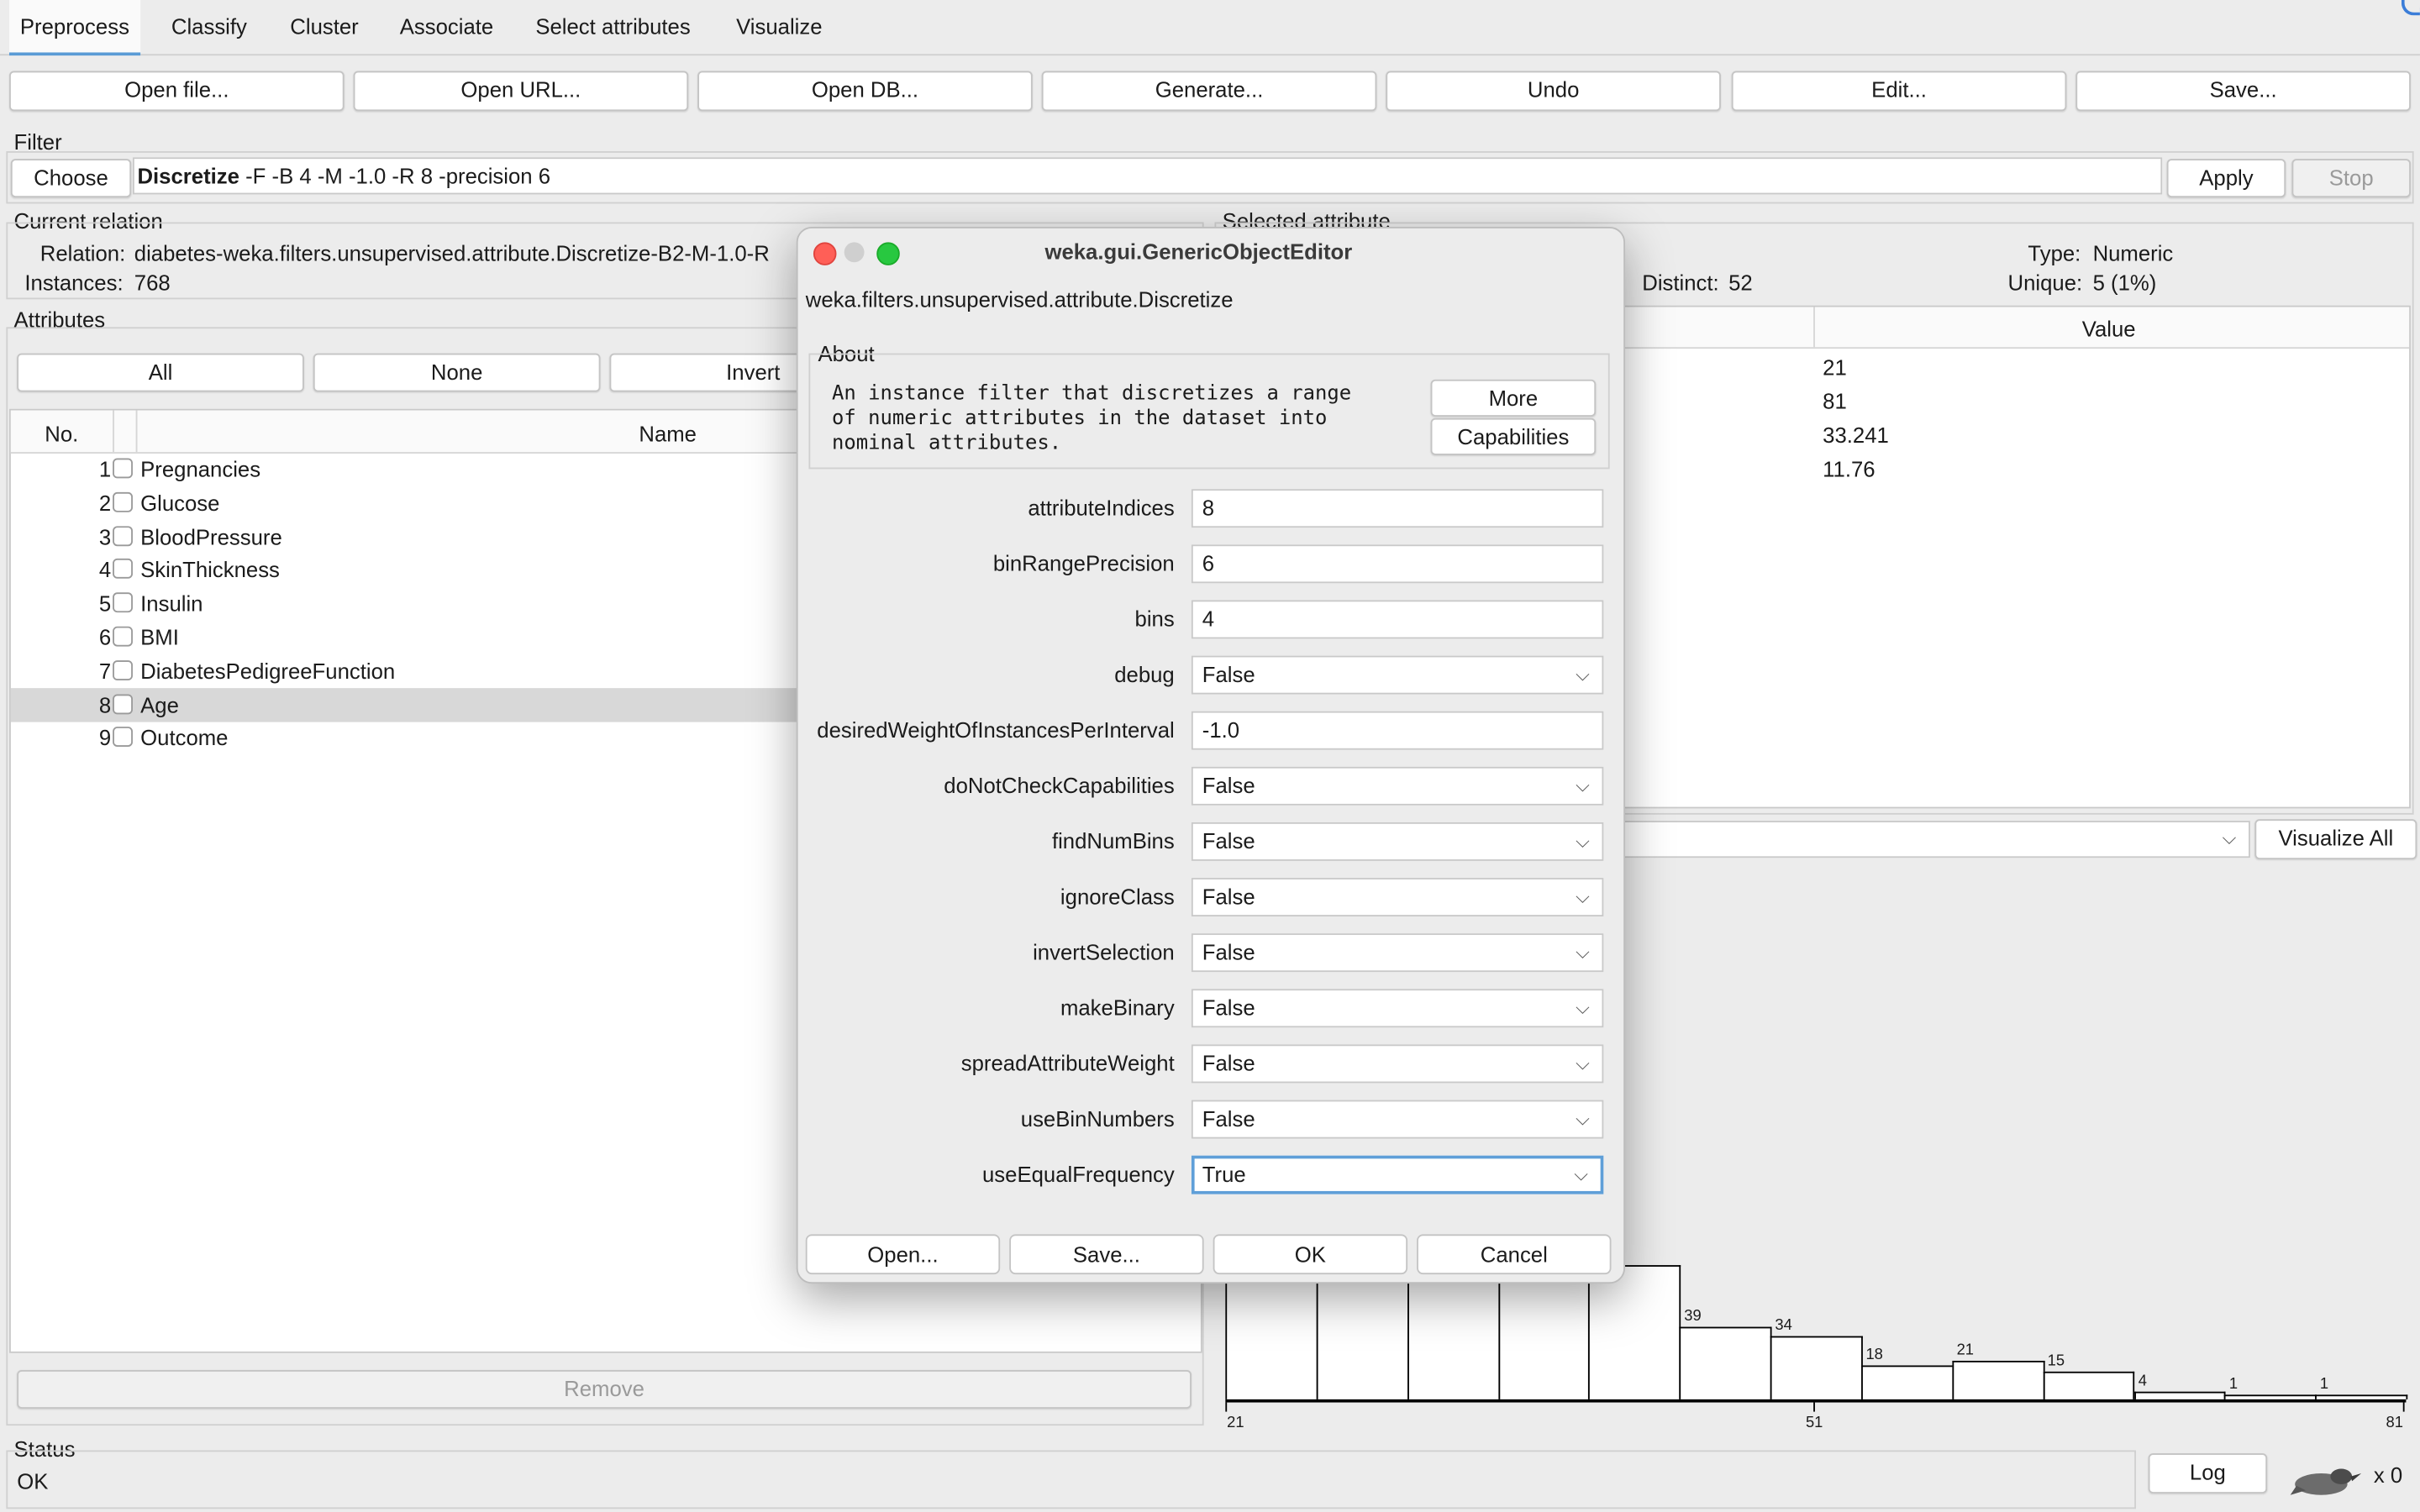 This screenshot has width=2420, height=1512. What do you see at coordinates (180, 503) in the screenshot?
I see `attribute-name: Glucose` at bounding box center [180, 503].